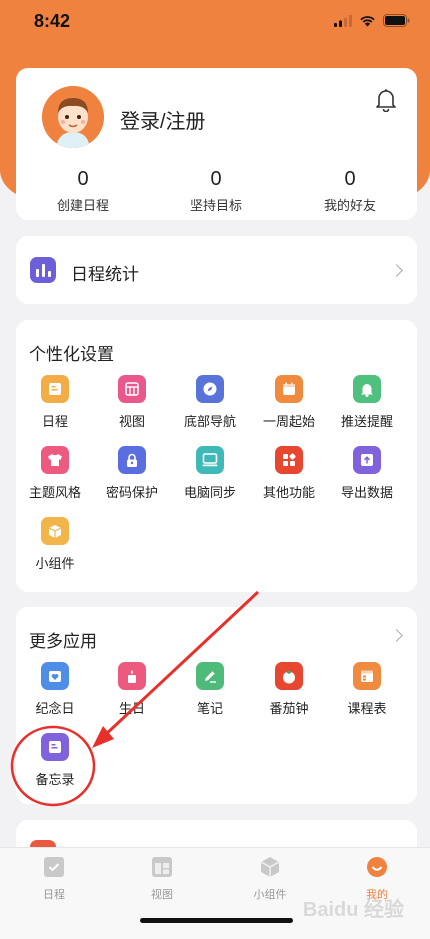  Describe the element at coordinates (367, 708) in the screenshot. I see `app-label: 课程表` at that location.